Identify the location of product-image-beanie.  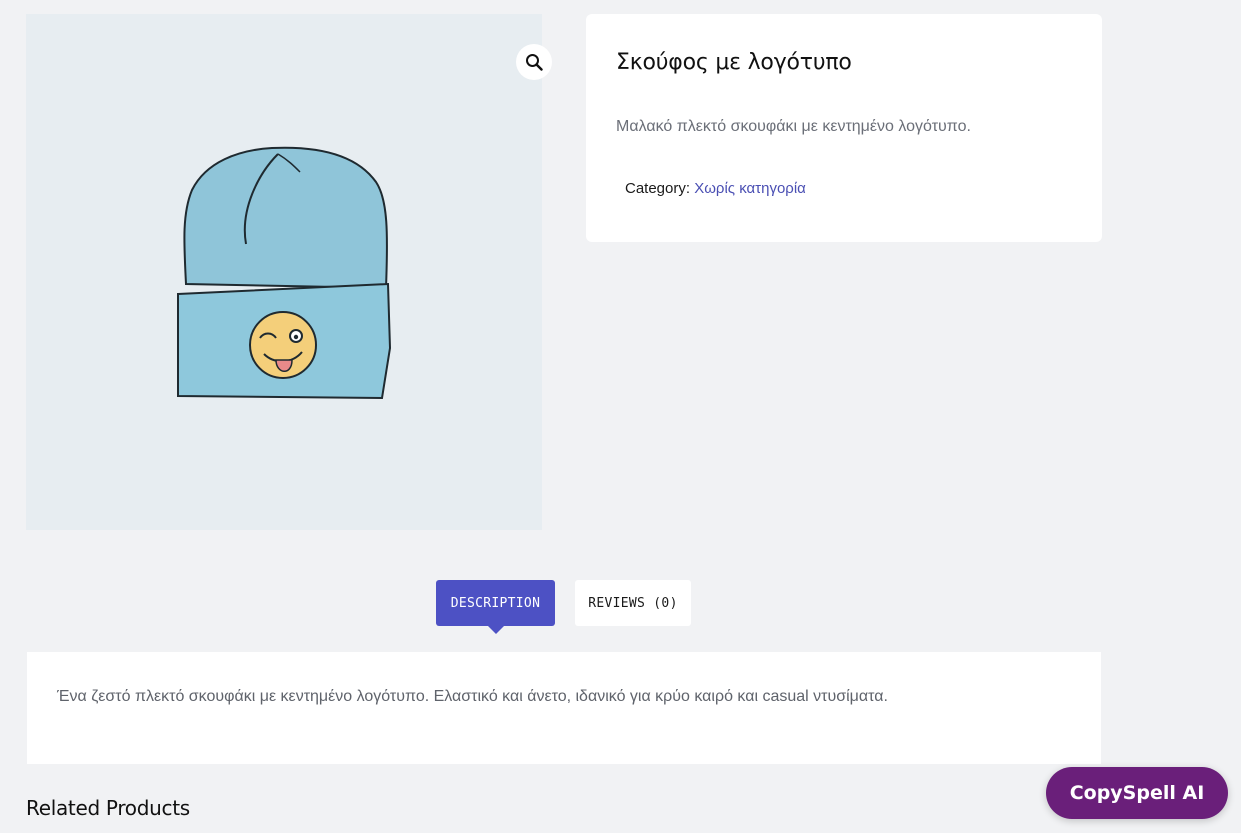
(284, 273).